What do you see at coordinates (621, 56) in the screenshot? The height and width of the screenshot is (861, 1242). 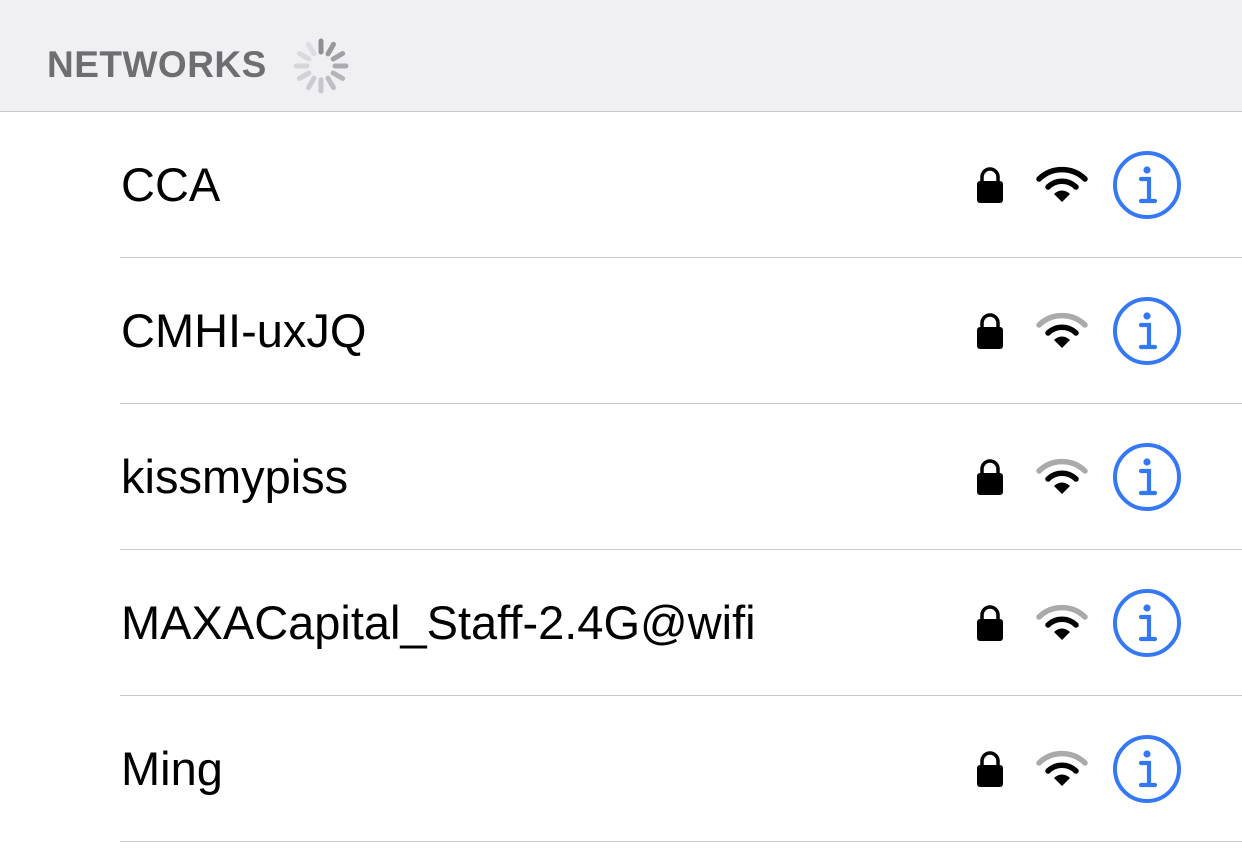 I see `networks-section-header: NETWORKS` at bounding box center [621, 56].